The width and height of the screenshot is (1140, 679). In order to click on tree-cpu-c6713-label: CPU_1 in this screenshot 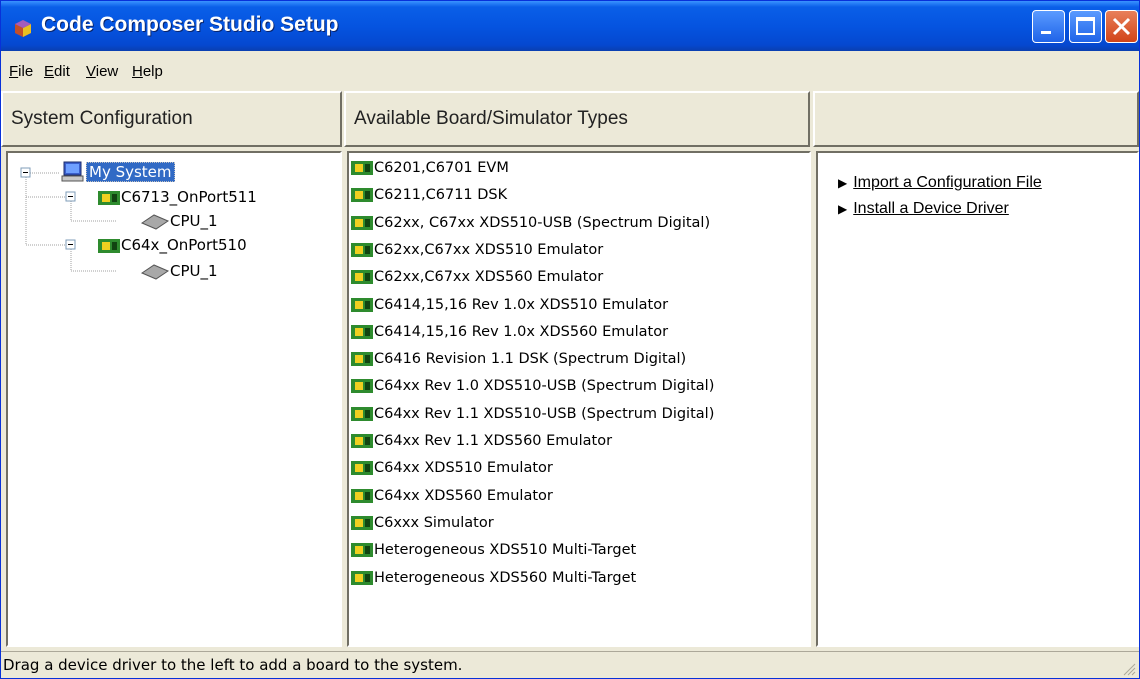, I will do `click(194, 221)`.